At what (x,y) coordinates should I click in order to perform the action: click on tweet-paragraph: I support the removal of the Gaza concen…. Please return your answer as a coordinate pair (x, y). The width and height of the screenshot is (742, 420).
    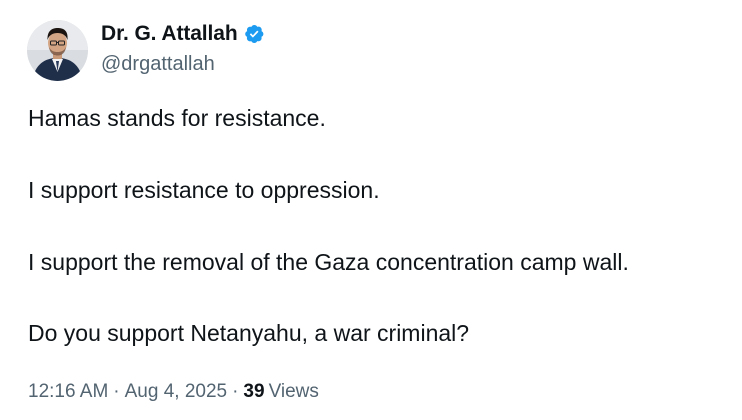
    Looking at the image, I should click on (328, 262).